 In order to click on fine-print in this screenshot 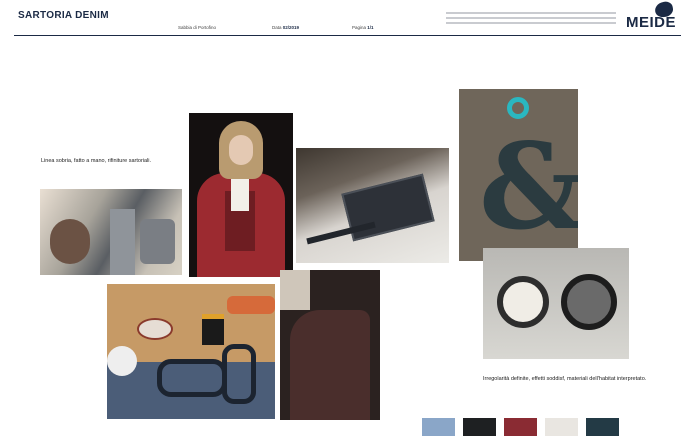, I will do `click(531, 19)`.